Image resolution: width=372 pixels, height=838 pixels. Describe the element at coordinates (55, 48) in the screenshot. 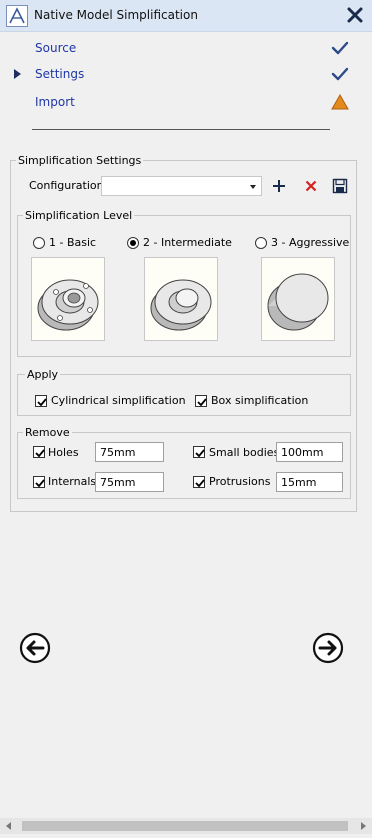

I see `nav-item-source: Source` at that location.